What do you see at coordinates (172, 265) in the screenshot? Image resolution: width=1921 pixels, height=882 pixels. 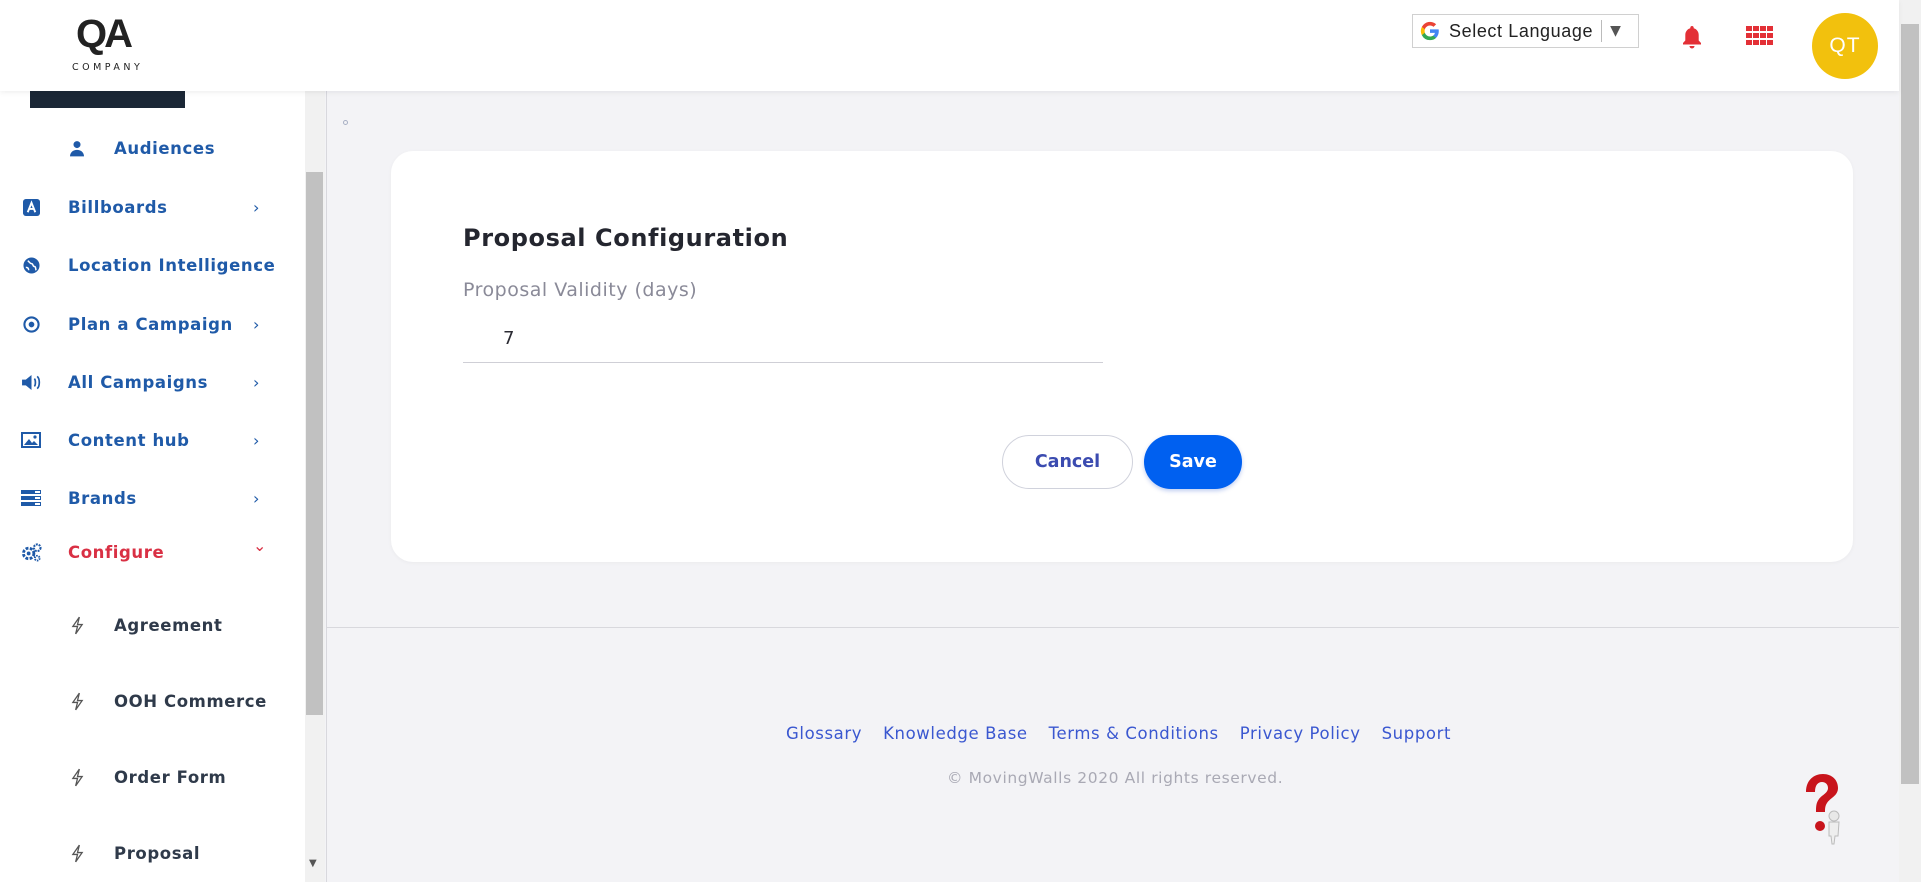 I see `sidebar-item-label: Location Intelligence` at bounding box center [172, 265].